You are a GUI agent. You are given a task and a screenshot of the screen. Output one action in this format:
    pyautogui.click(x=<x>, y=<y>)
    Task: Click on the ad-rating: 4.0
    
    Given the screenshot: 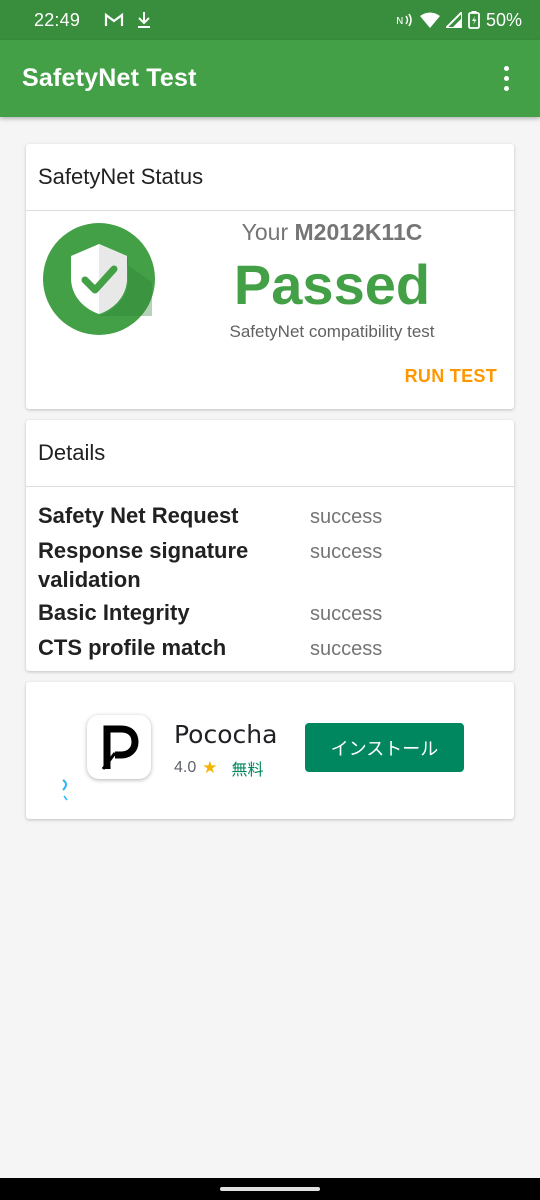 What is the action you would take?
    pyautogui.click(x=185, y=767)
    